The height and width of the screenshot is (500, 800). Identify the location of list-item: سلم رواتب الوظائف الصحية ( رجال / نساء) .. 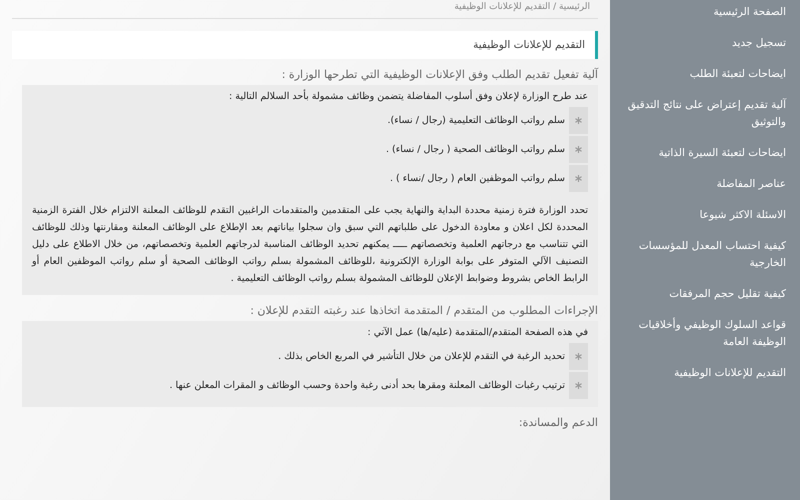
(475, 149).